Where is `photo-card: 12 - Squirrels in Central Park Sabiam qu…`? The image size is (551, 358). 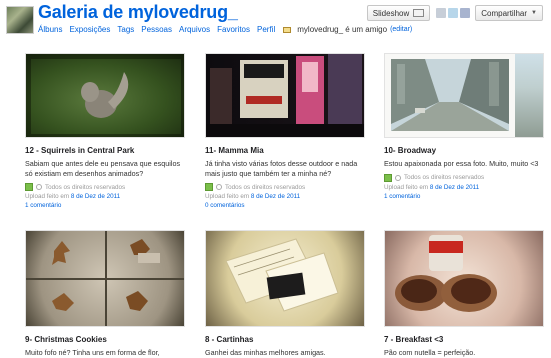 photo-card: 12 - Squirrels in Central Park Sabiam qu… is located at coordinates (105, 131).